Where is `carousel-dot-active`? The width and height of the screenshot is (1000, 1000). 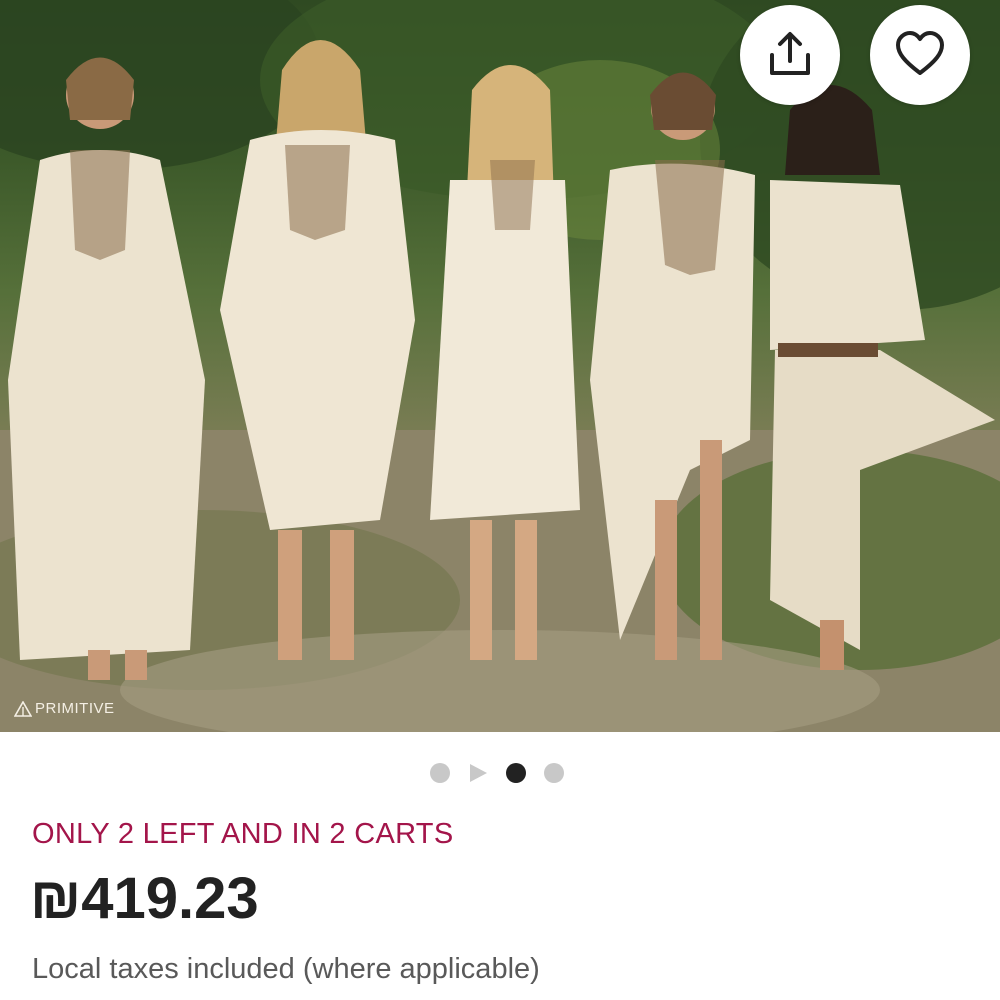
carousel-dot-active is located at coordinates (516, 773).